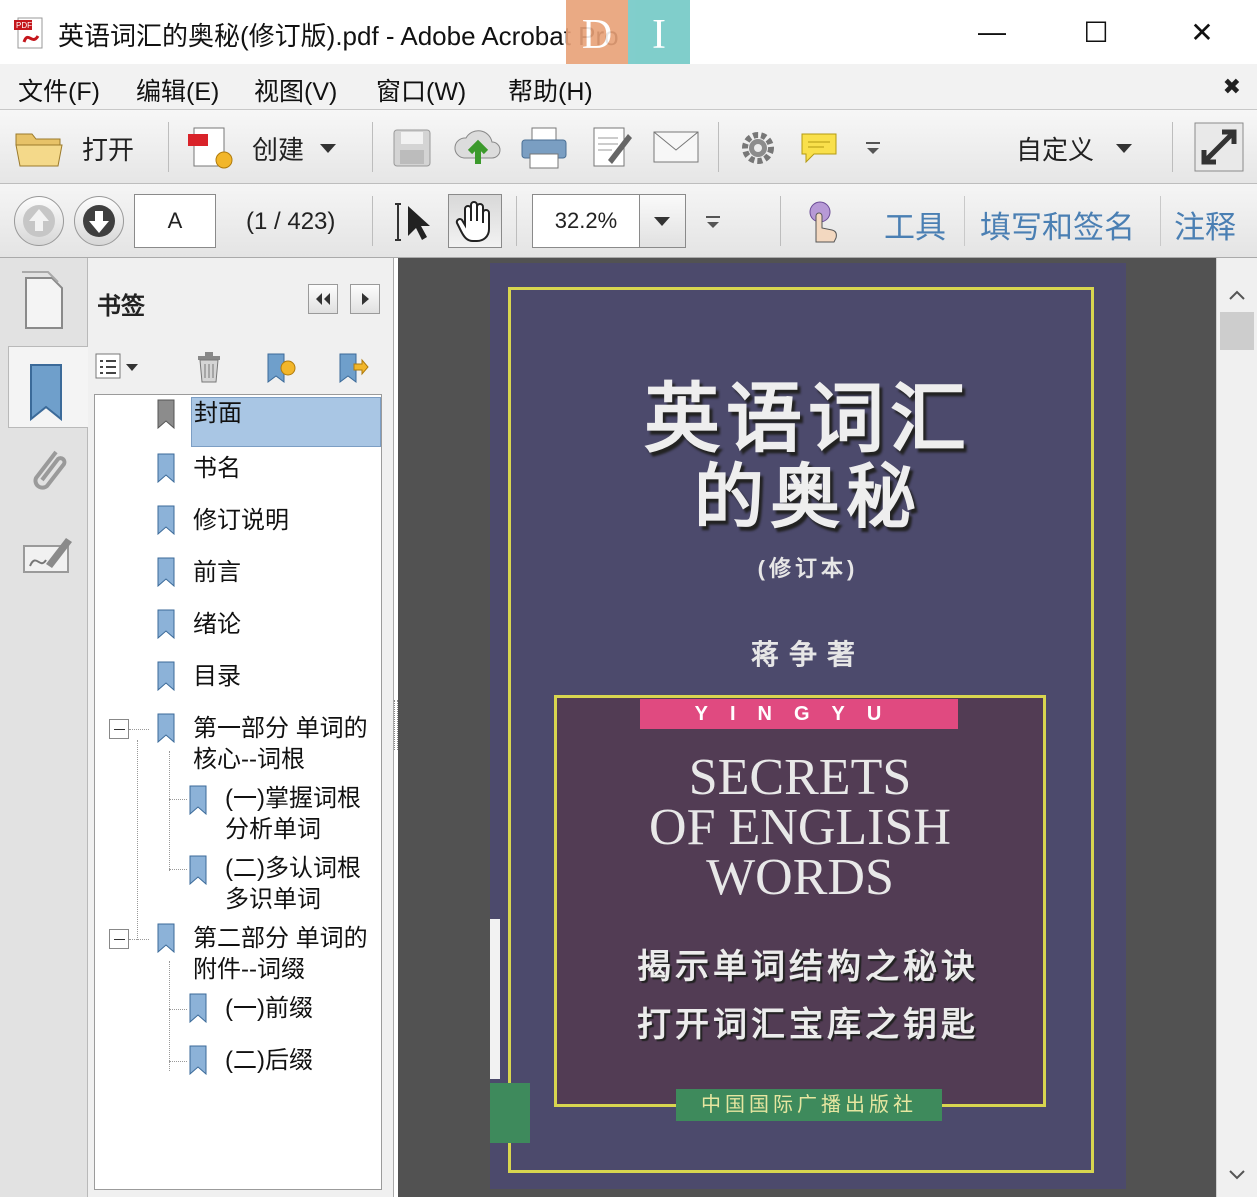 The width and height of the screenshot is (1257, 1197). I want to click on cloud-upload-icon, so click(478, 146).